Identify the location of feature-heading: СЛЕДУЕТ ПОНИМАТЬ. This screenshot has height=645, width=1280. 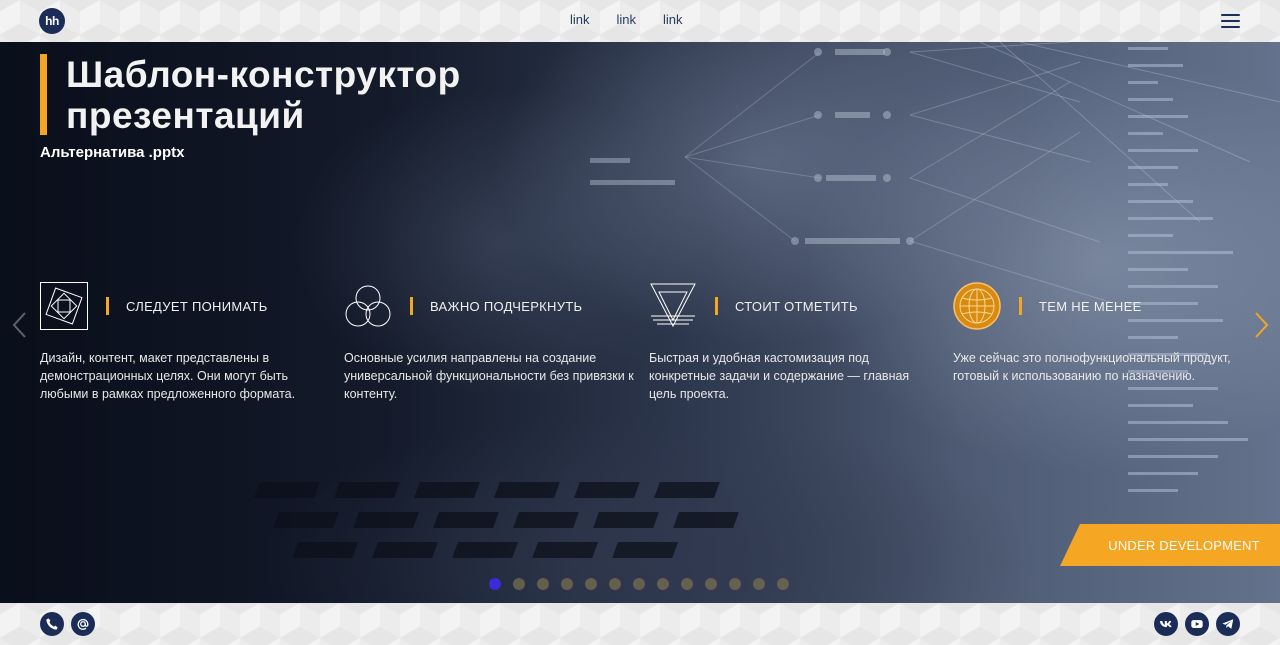
(197, 306).